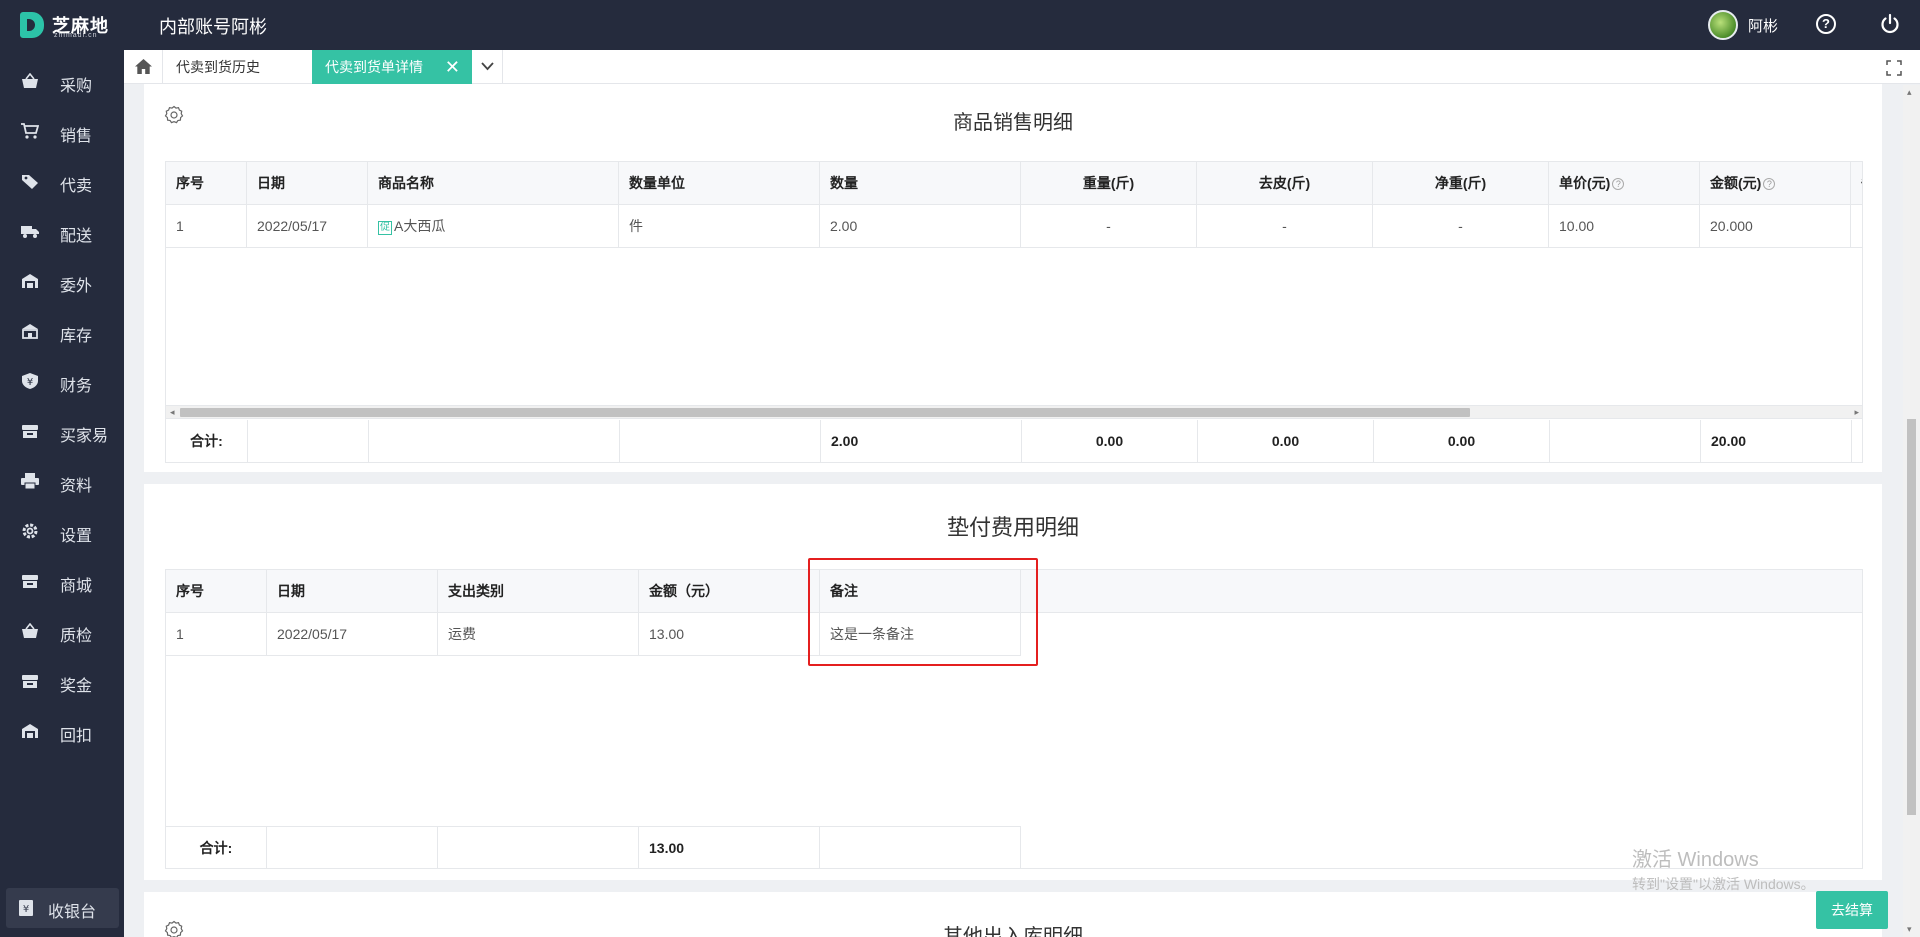 Image resolution: width=1920 pixels, height=937 pixels. I want to click on sidebar-item-label: 委外, so click(76, 286).